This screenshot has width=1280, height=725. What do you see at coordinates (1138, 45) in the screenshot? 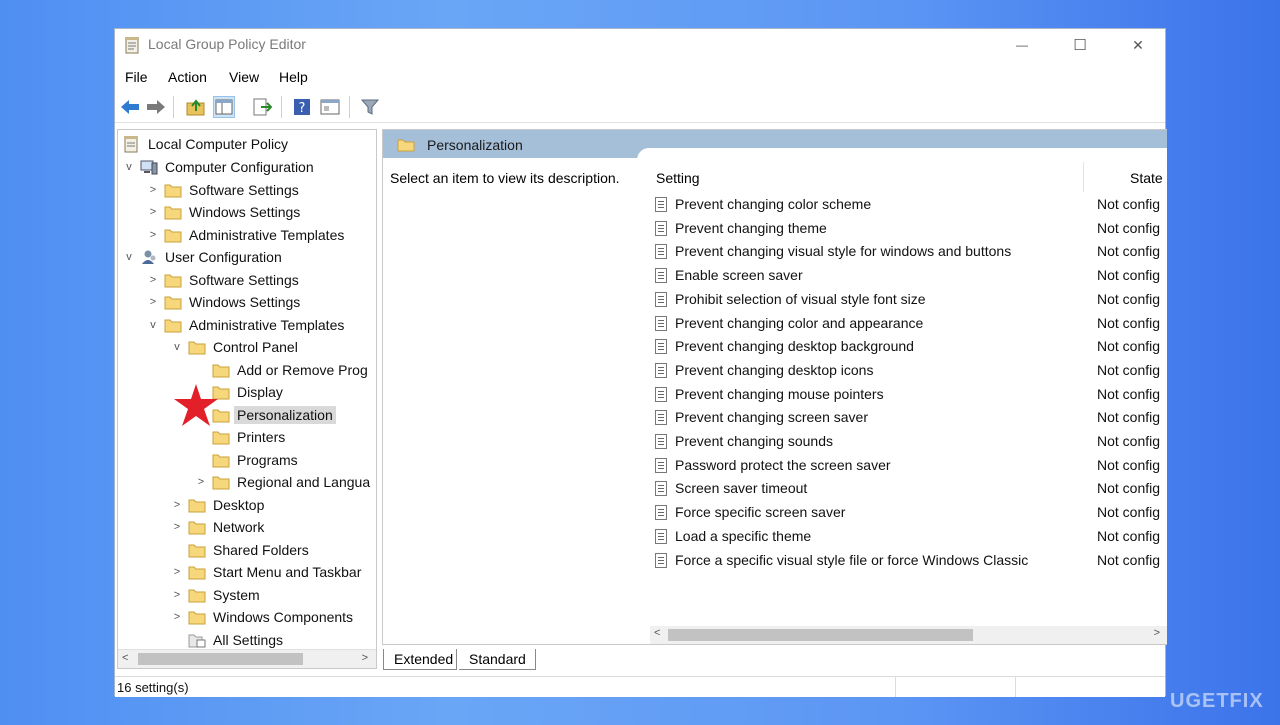
I see `close-button: ✕` at bounding box center [1138, 45].